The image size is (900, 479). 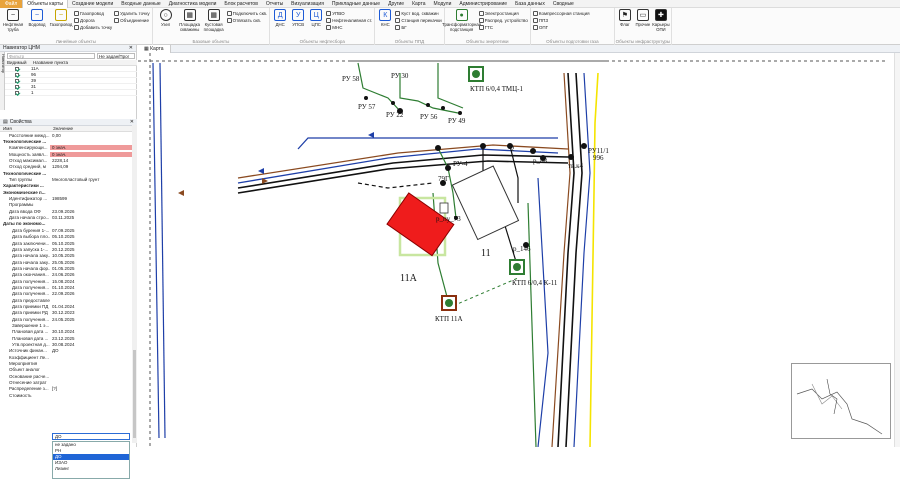 I want to click on gas-pipe-button: ~ Газопровод, so click(x=61, y=23).